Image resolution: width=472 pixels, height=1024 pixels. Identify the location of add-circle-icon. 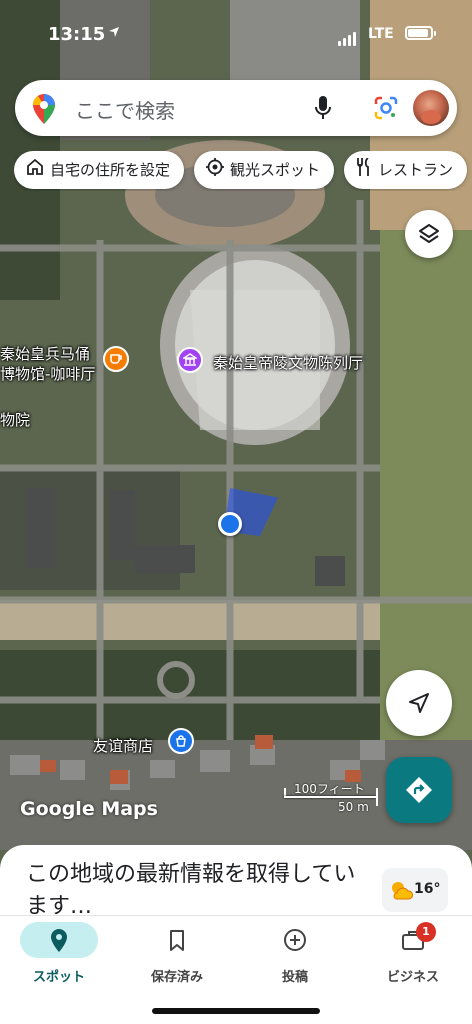
(295, 940).